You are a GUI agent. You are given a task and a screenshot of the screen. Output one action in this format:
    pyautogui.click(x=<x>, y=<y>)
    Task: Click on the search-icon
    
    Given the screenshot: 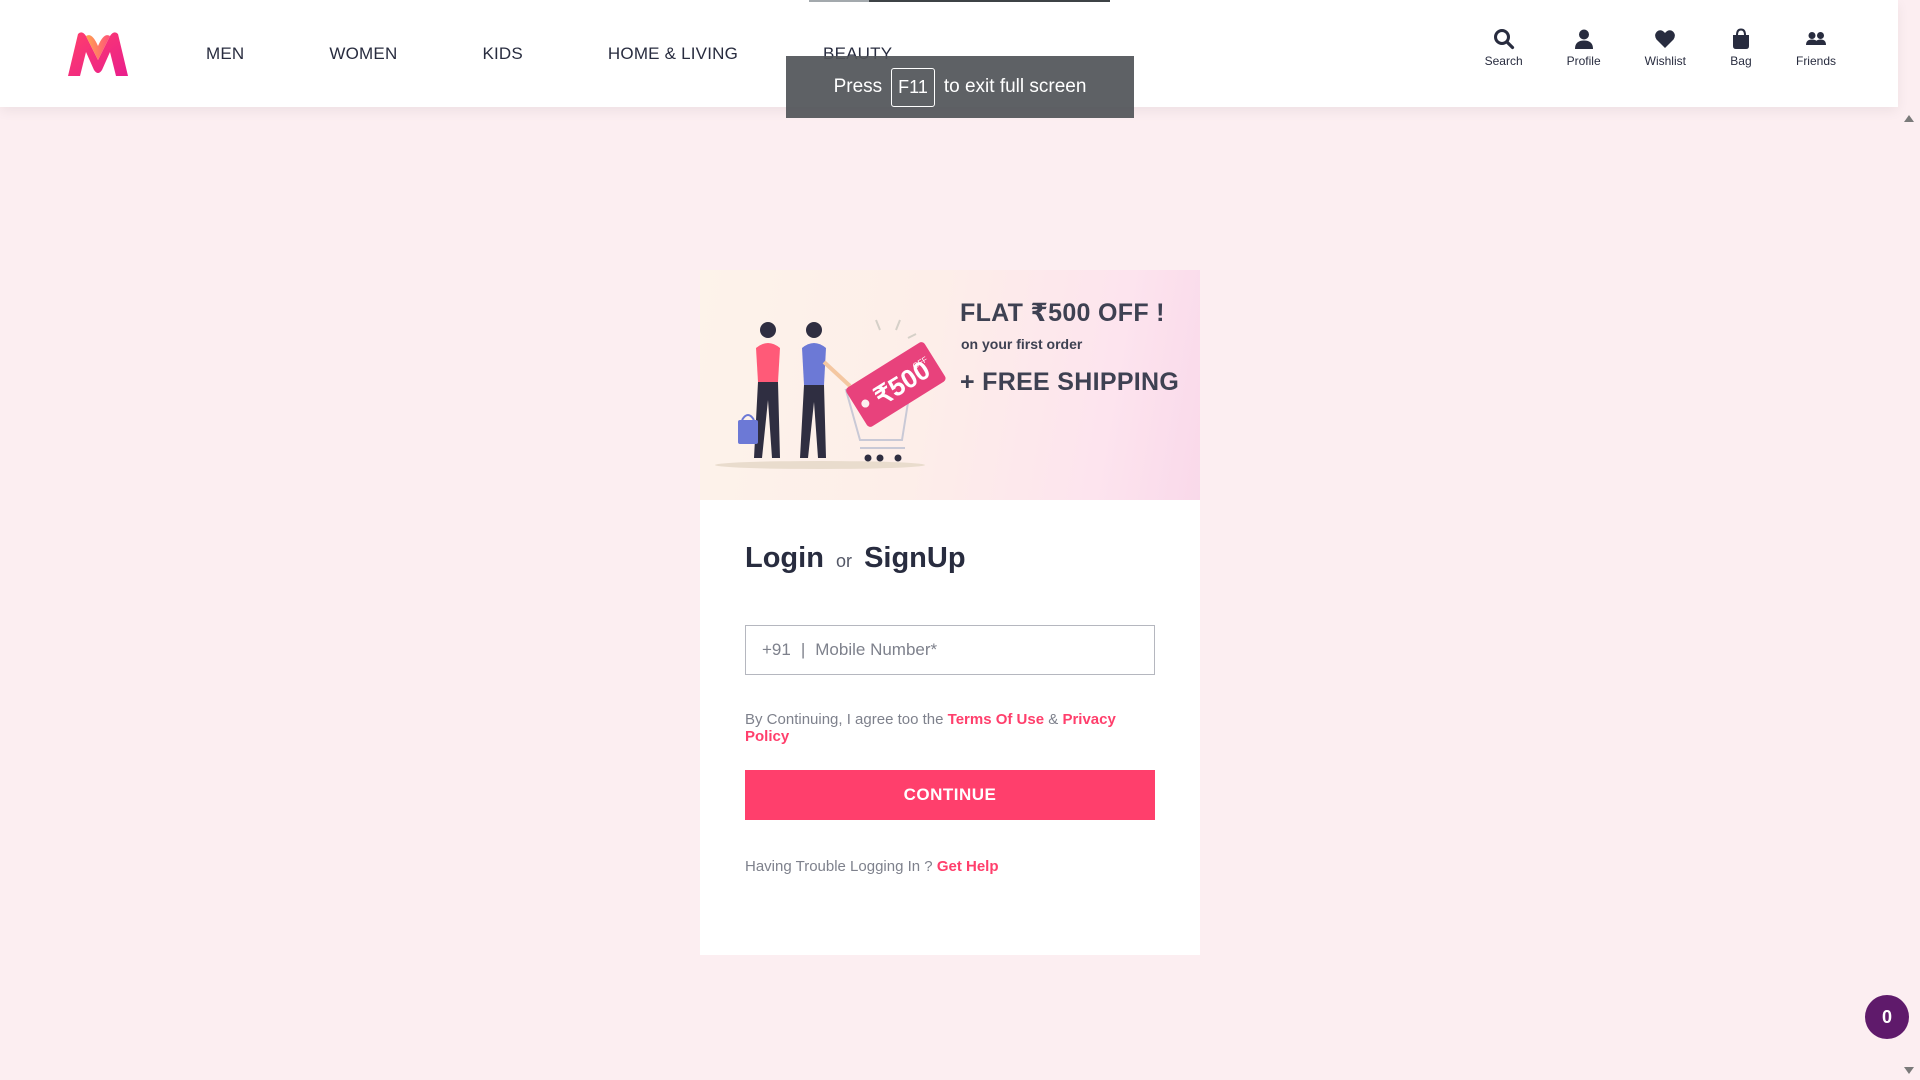 What is the action you would take?
    pyautogui.click(x=1503, y=39)
    